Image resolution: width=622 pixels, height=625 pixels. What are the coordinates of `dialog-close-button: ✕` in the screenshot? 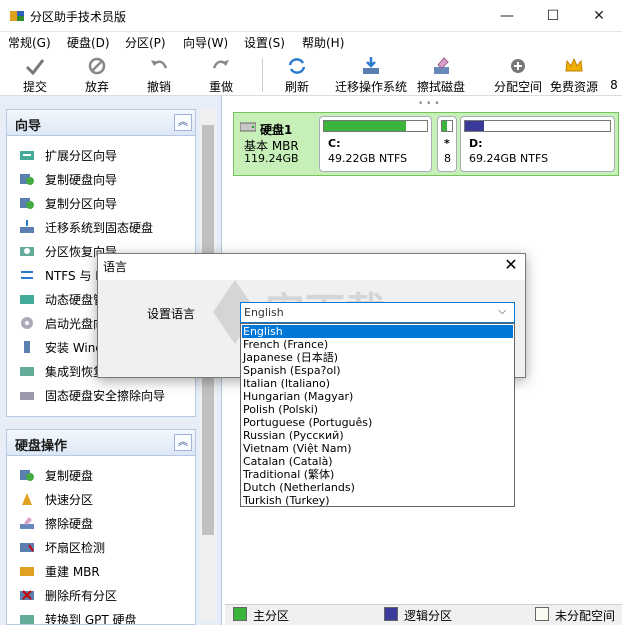 It's located at (511, 265).